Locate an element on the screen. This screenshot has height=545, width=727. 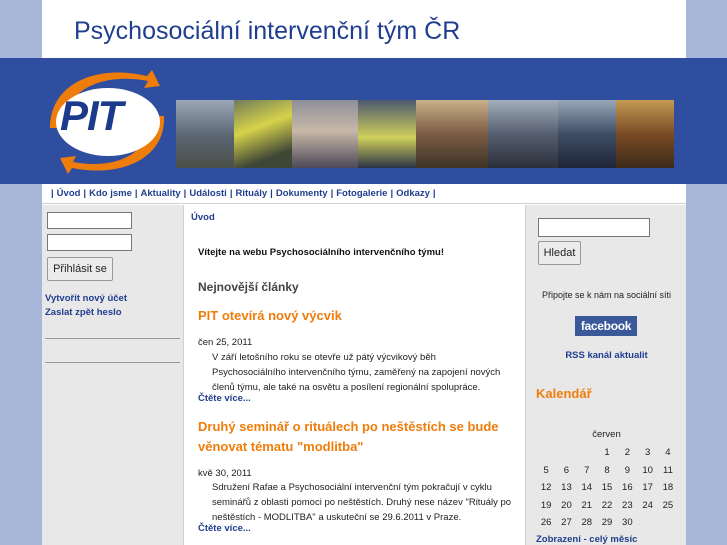
nav-item-udalosti: Události is located at coordinates (207, 193).